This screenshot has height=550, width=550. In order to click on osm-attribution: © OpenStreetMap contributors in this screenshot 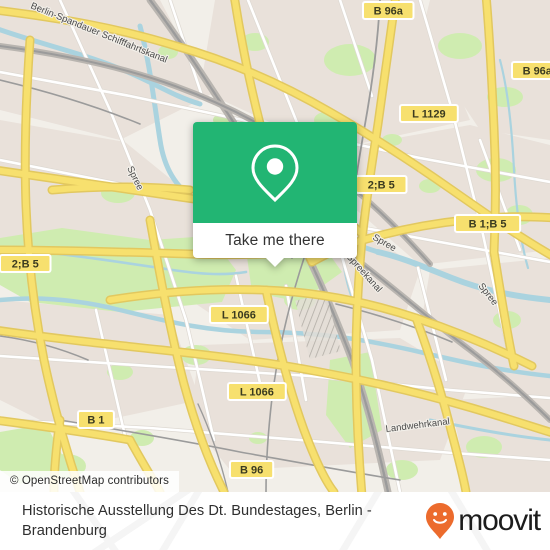, I will do `click(89, 481)`.